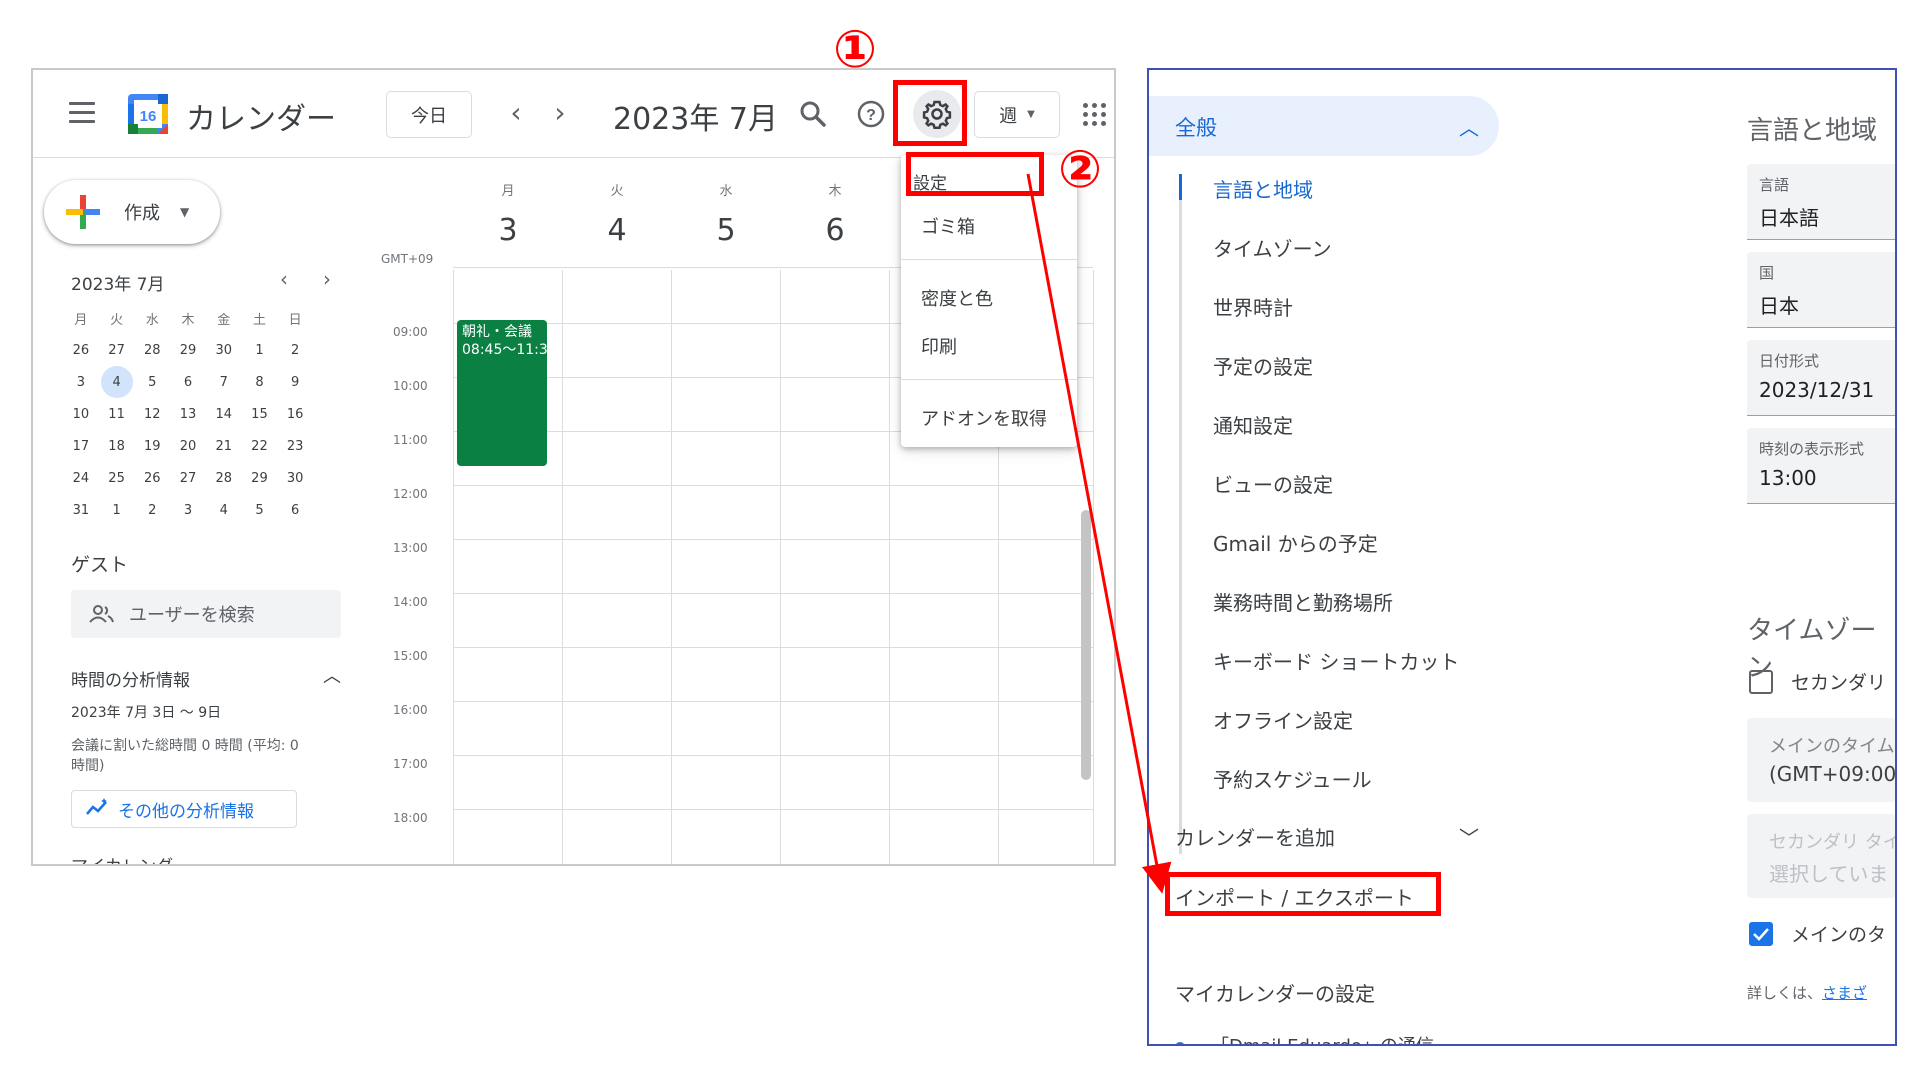 The image size is (1920, 1080). What do you see at coordinates (1283, 719) in the screenshot?
I see `nav-item: オフライン設定` at bounding box center [1283, 719].